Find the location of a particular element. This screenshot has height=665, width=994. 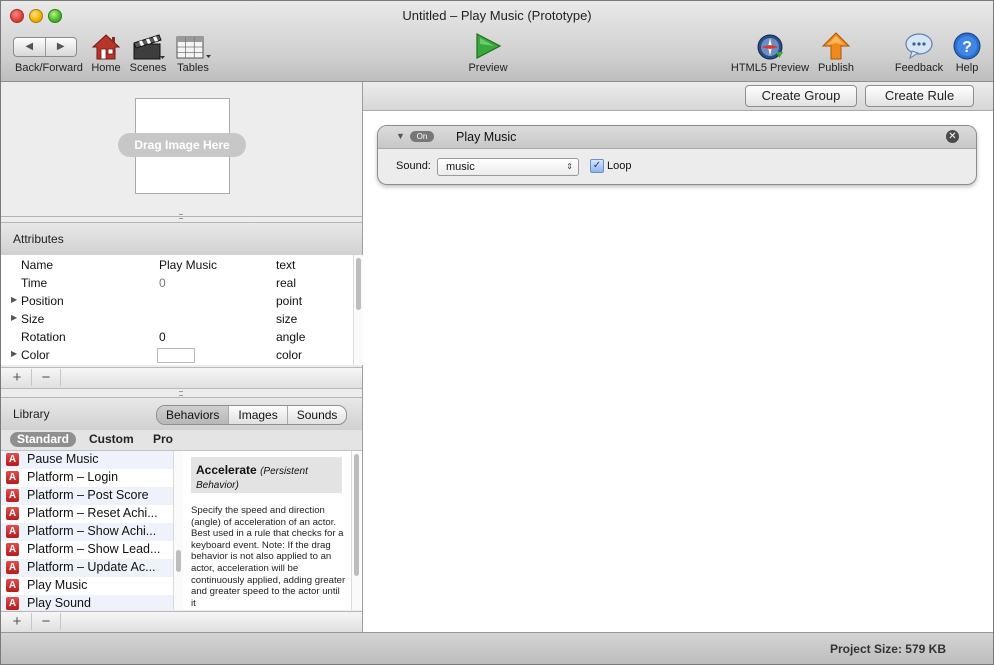

sound-select: music ⇕ is located at coordinates (508, 167).